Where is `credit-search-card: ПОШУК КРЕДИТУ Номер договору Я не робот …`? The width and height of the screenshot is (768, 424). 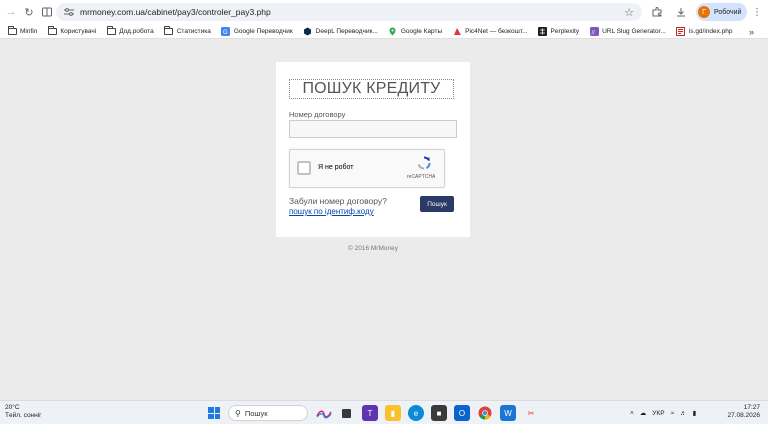 credit-search-card: ПОШУК КРЕДИТУ Номер договору Я не робот … is located at coordinates (373, 149).